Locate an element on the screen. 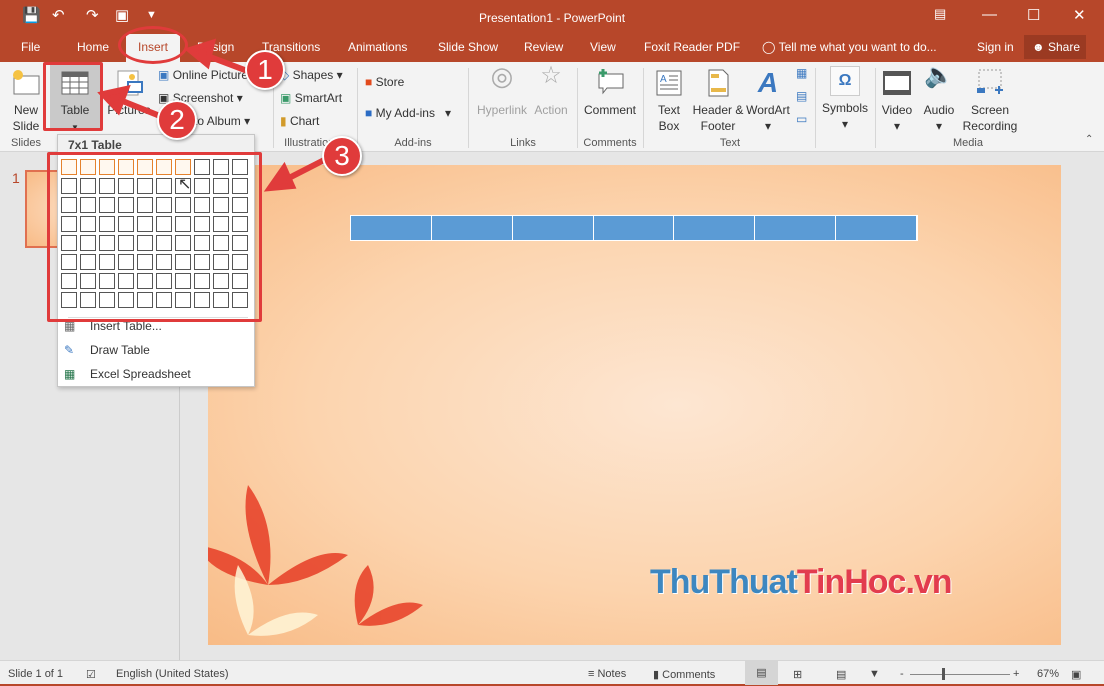 Image resolution: width=1104 pixels, height=686 pixels. excel-spreadsheet-menu-item: ▦ Excel Spreadsheet is located at coordinates (156, 375).